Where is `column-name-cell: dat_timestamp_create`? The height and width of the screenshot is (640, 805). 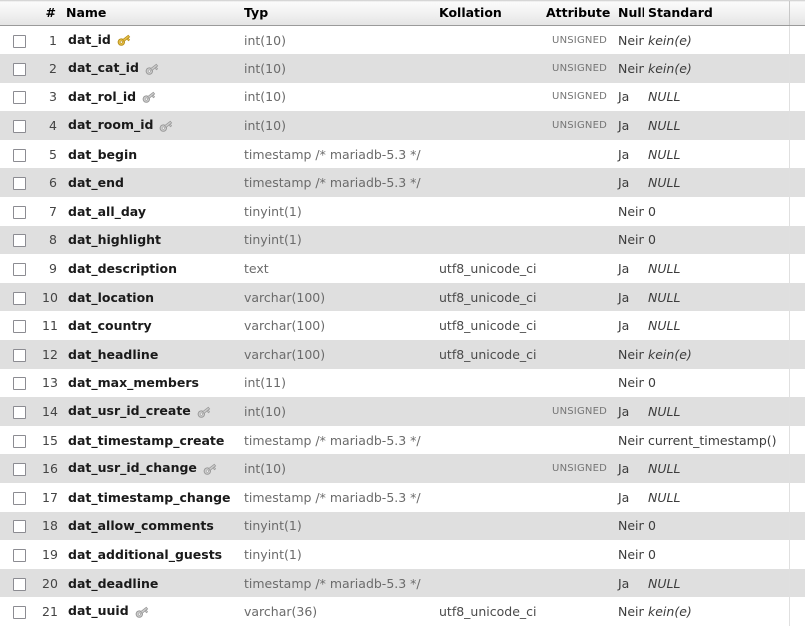
column-name-cell: dat_timestamp_create is located at coordinates (151, 440).